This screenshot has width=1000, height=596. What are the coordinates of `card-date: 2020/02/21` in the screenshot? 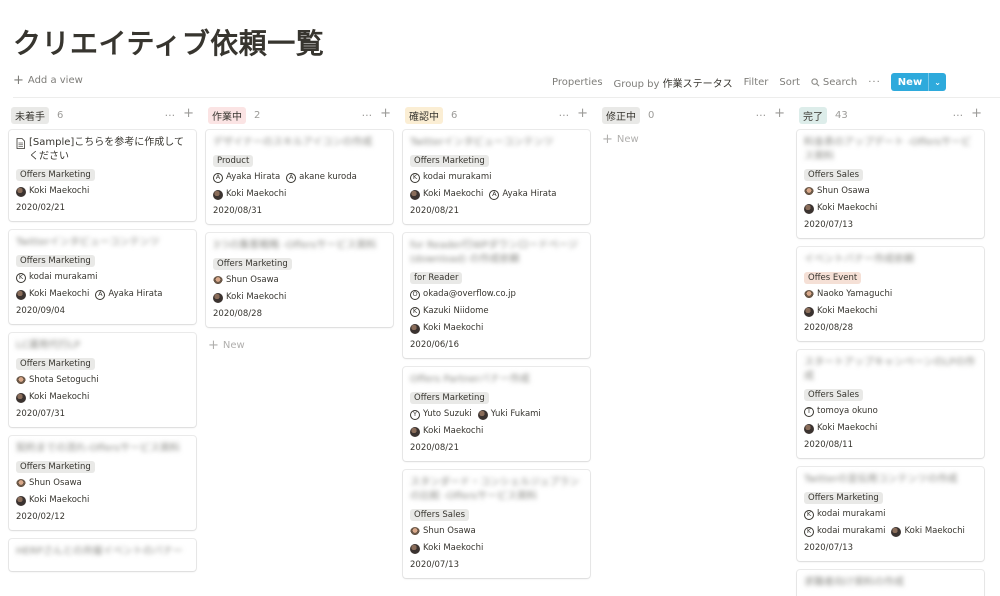 It's located at (40, 208).